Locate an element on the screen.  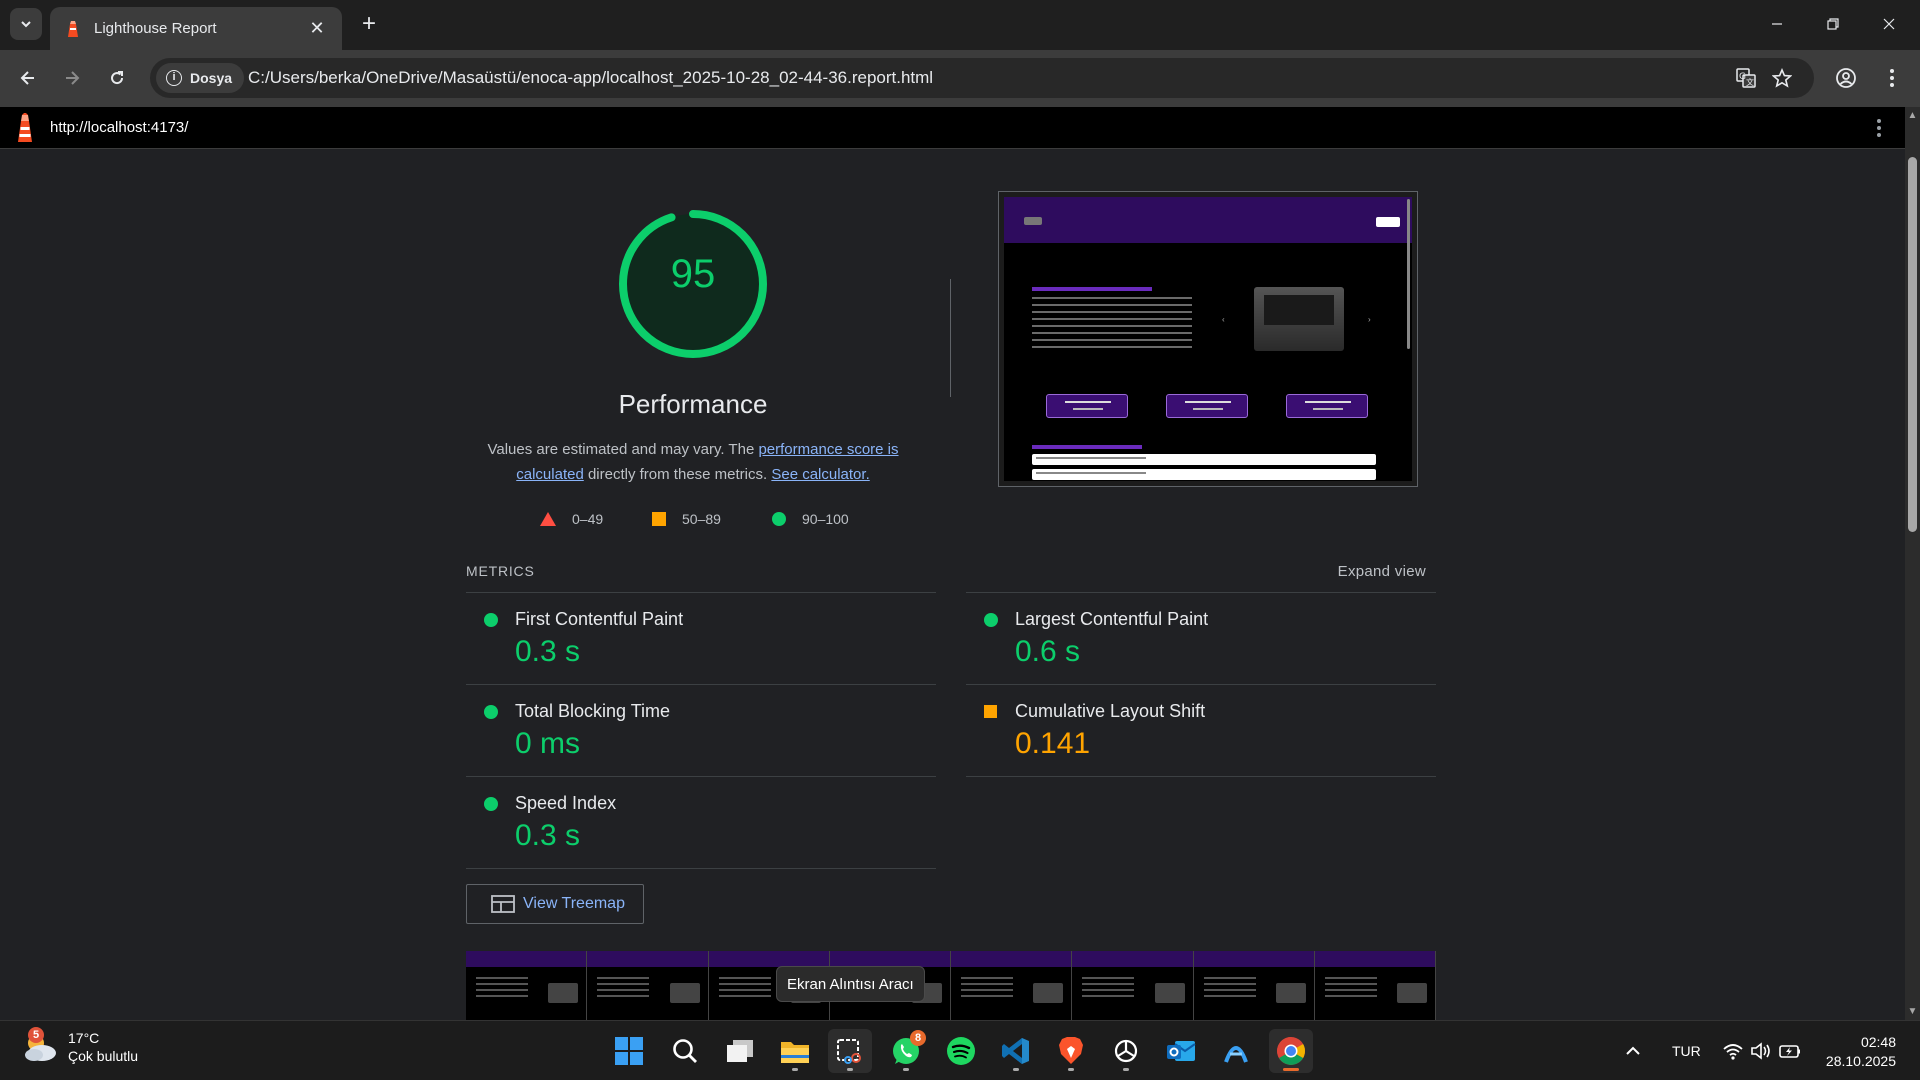
network-volume-battery is located at coordinates (1762, 1050).